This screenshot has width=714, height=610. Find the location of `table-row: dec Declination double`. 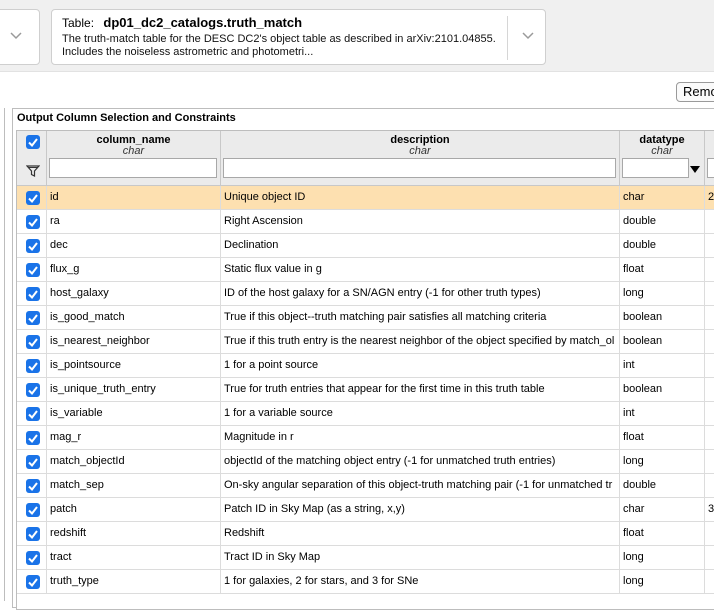

table-row: dec Declination double is located at coordinates (365, 246).